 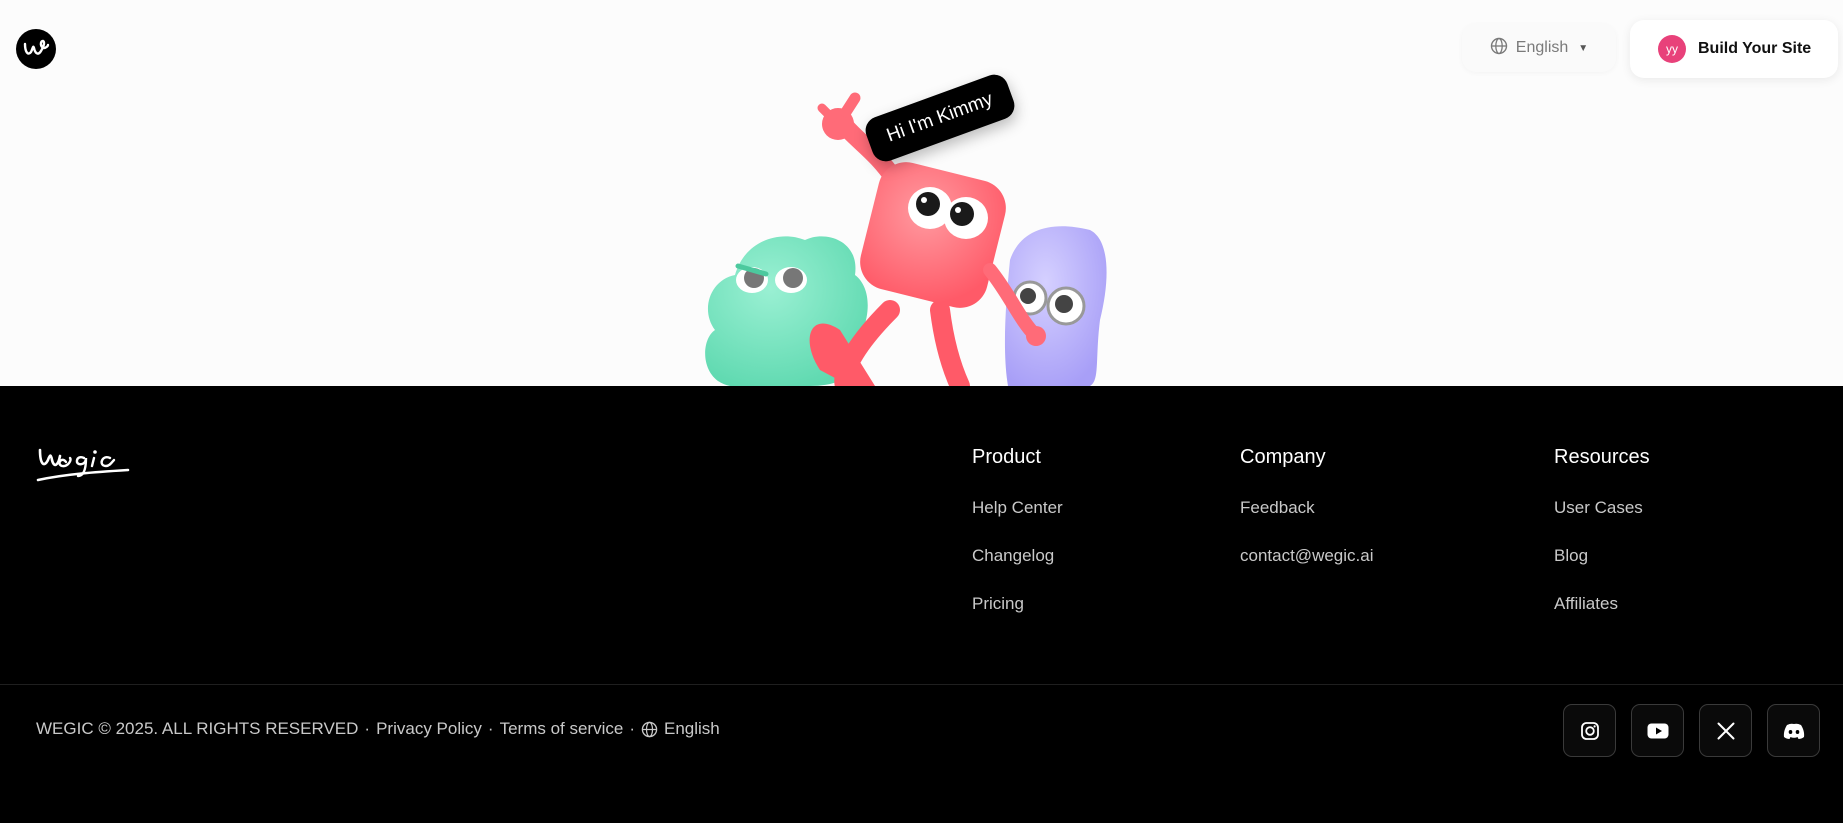 I want to click on footer-column-title: Product, so click(x=1006, y=457).